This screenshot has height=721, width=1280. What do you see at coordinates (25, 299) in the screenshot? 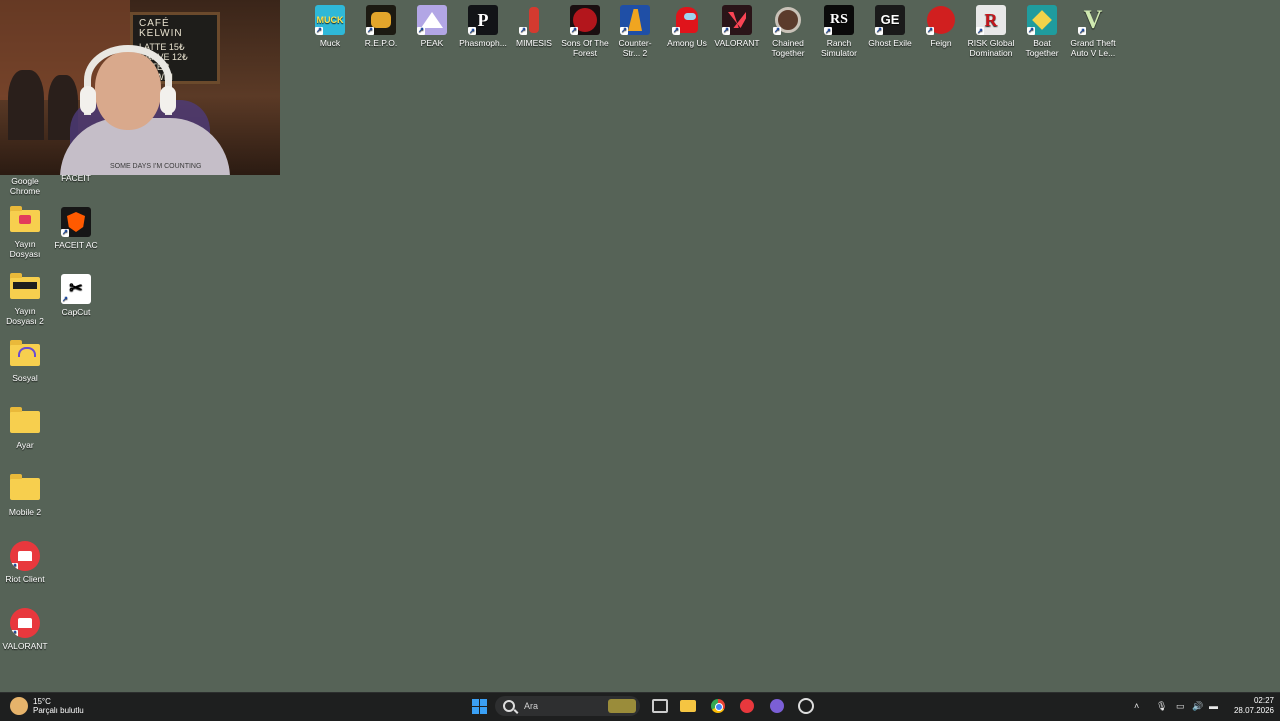
I see `desktop-icon-yayin-dosyasi-2: Yayın Dosyası 2` at bounding box center [25, 299].